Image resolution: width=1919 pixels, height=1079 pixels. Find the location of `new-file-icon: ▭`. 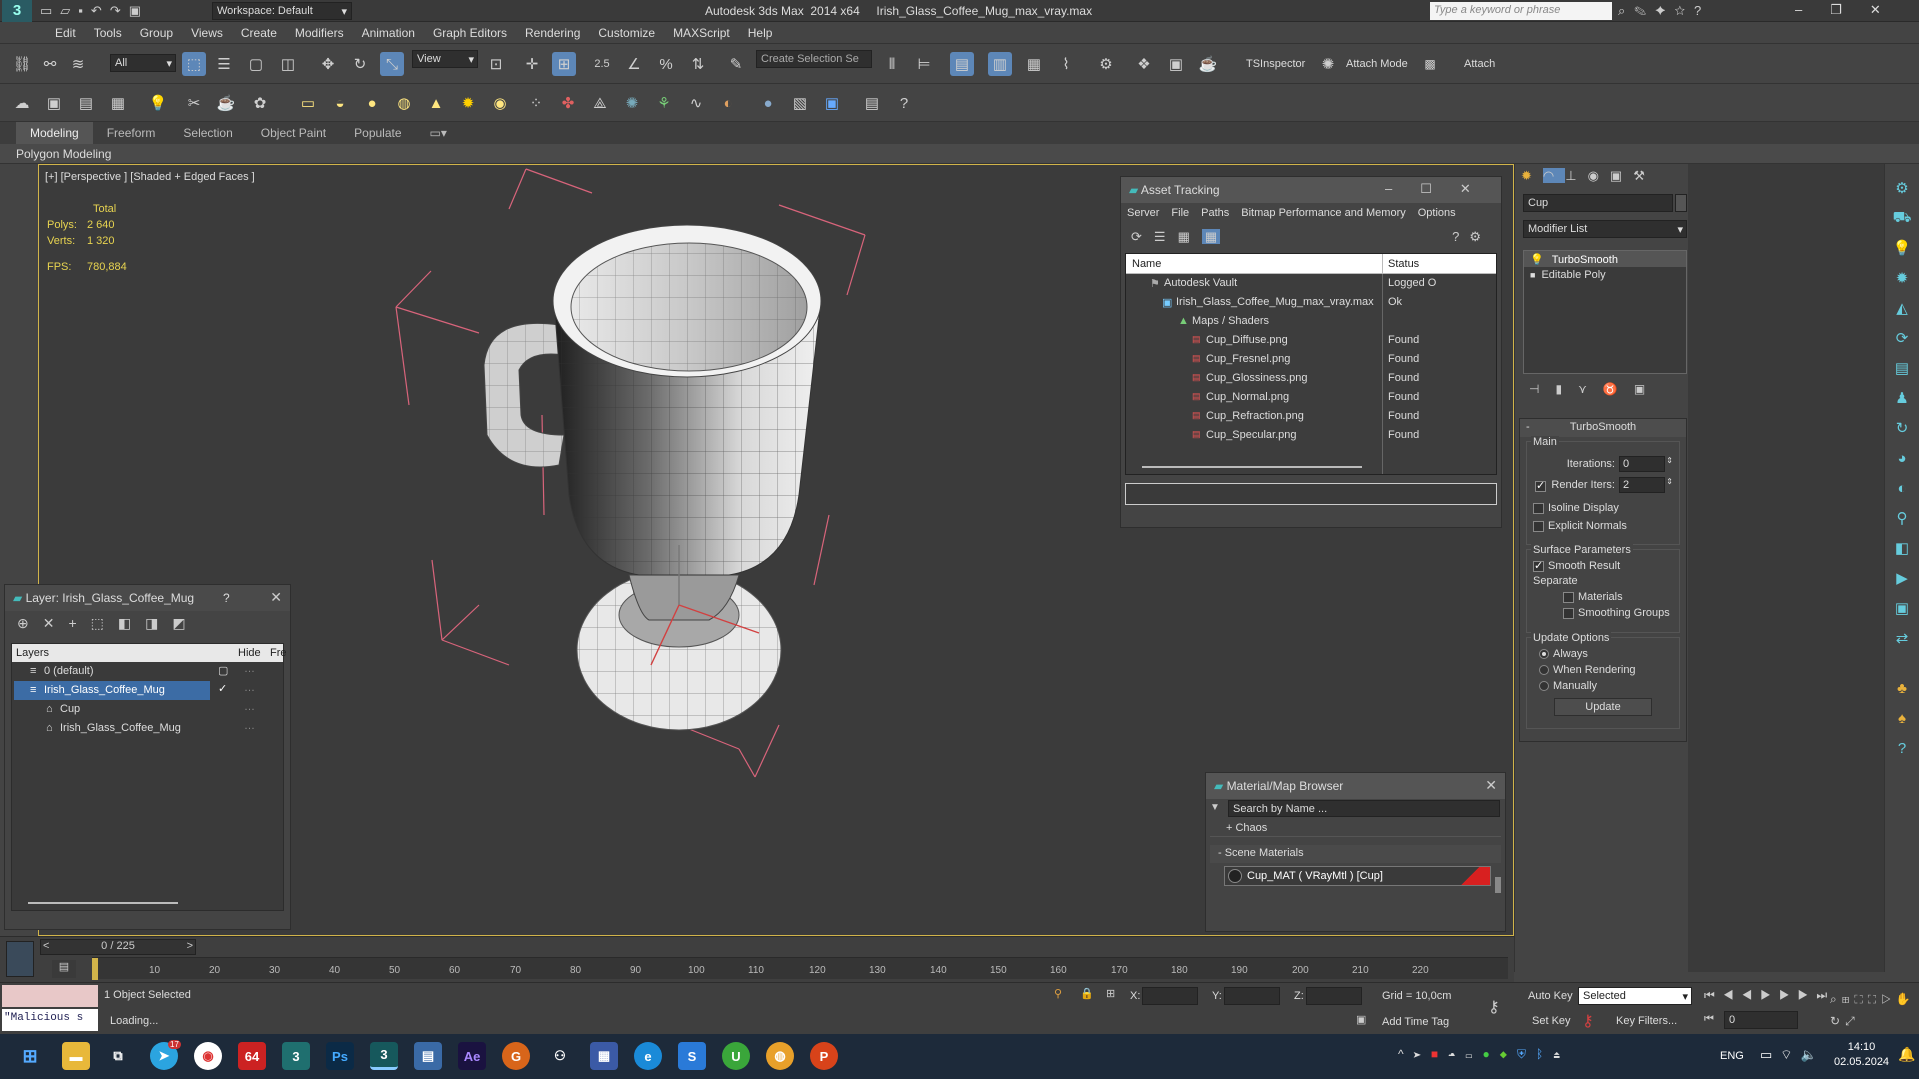

new-file-icon: ▭ is located at coordinates (50, 10).